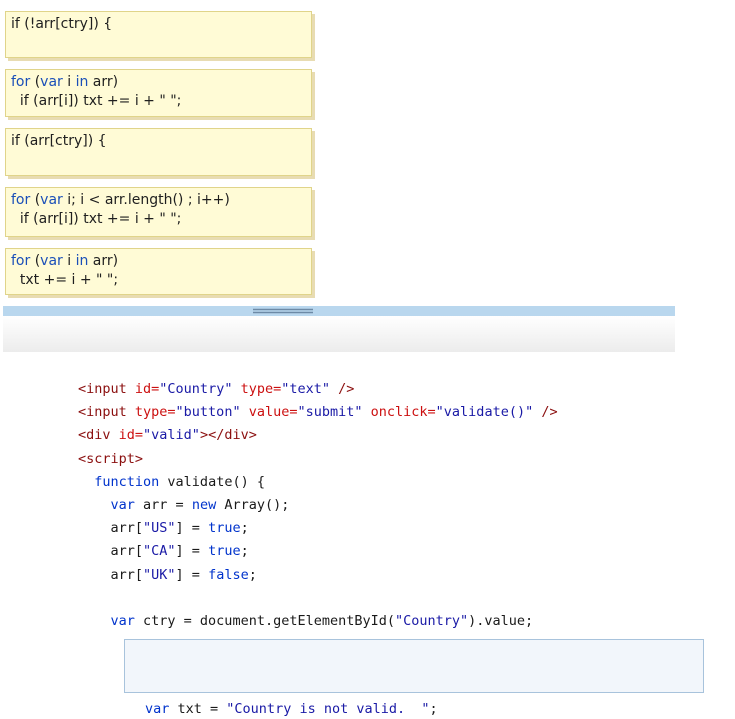  What do you see at coordinates (204, 504) in the screenshot?
I see `code-token: new` at bounding box center [204, 504].